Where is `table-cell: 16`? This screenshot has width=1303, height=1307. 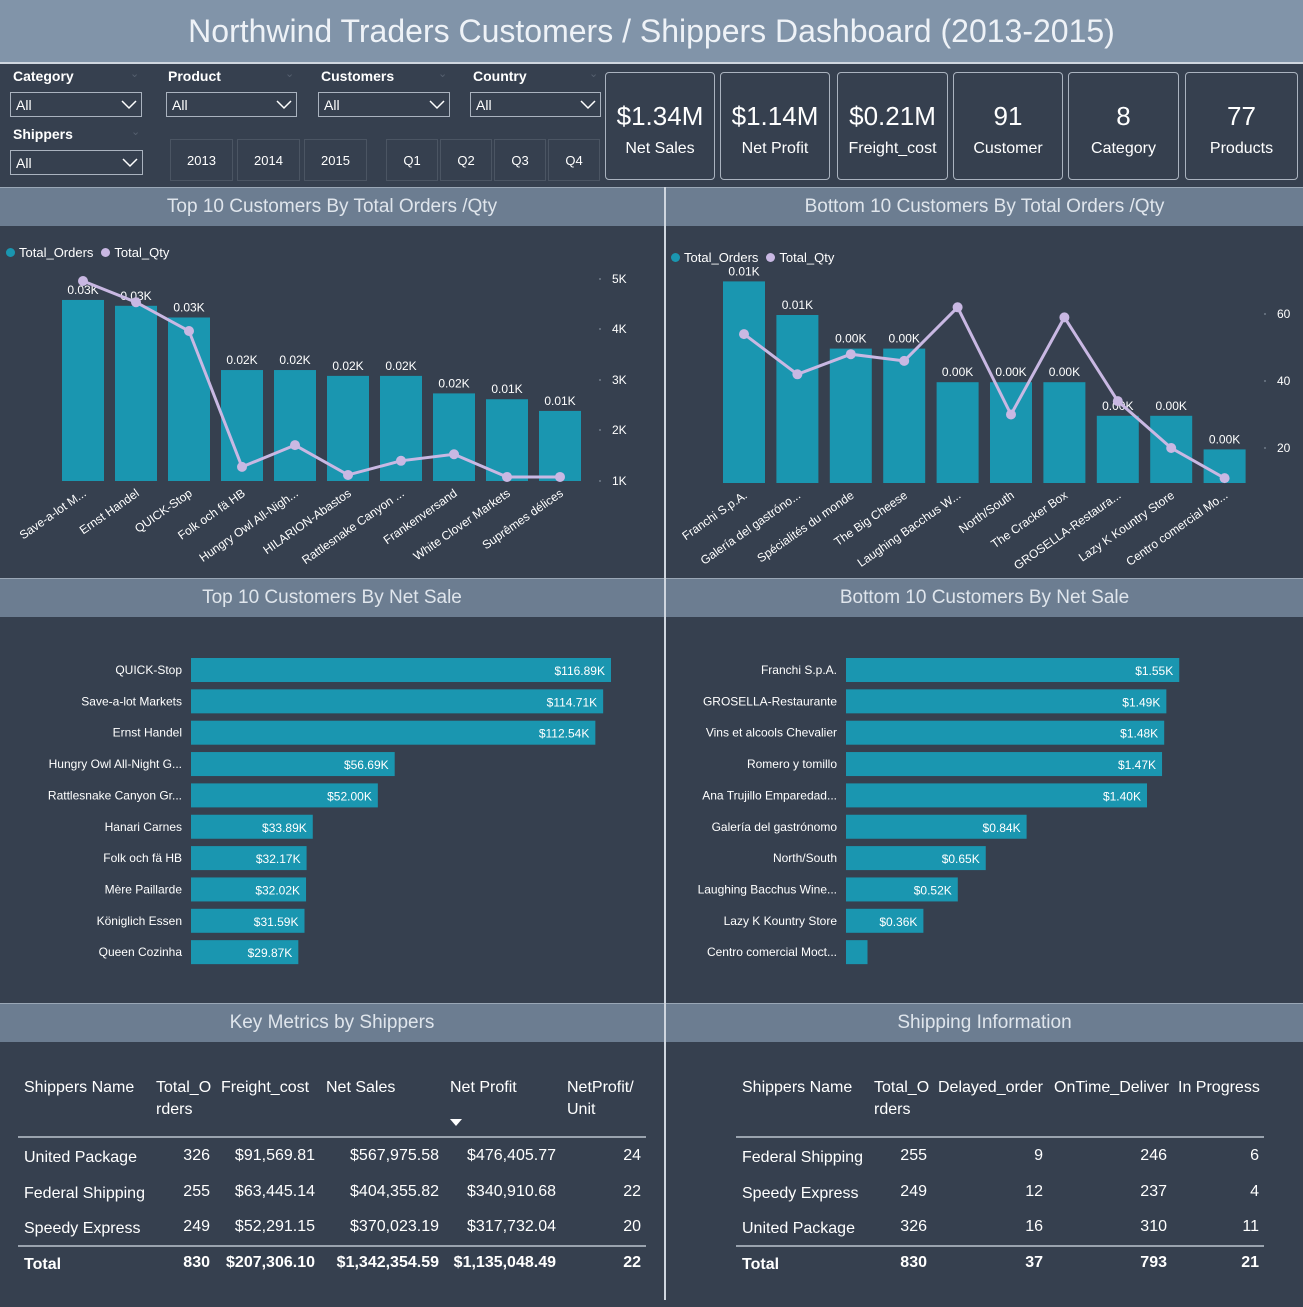 table-cell: 16 is located at coordinates (1034, 1226).